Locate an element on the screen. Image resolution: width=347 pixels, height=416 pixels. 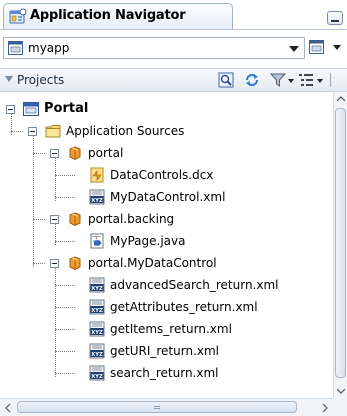
collapse-triangle-icon is located at coordinates (9, 79).